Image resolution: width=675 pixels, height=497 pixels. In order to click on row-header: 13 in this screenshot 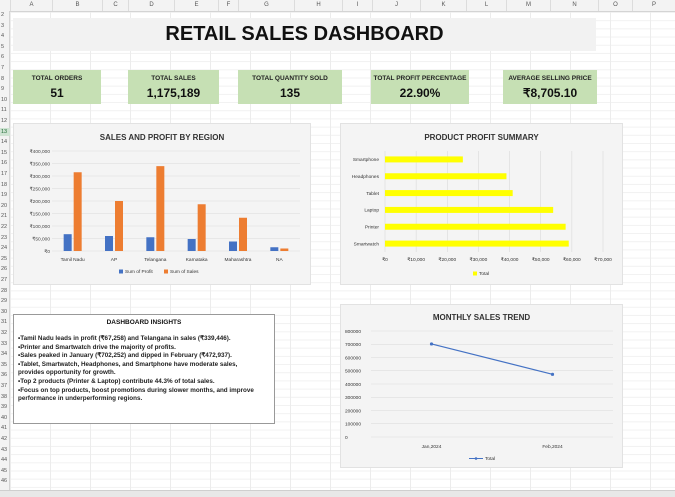, I will do `click(5, 131)`.